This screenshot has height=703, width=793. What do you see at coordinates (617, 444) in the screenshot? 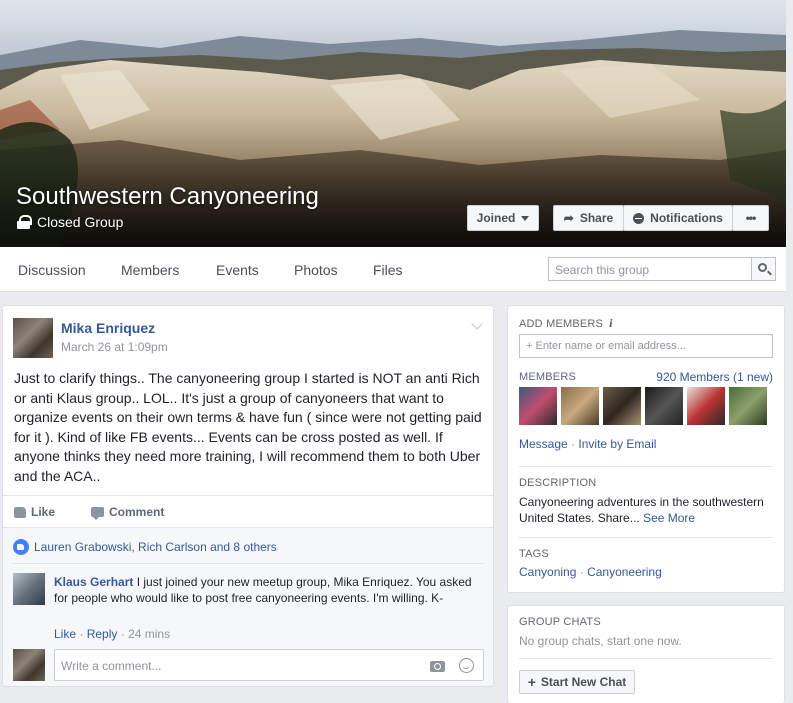
I see `invite-by-email-link: Invite by Email` at bounding box center [617, 444].